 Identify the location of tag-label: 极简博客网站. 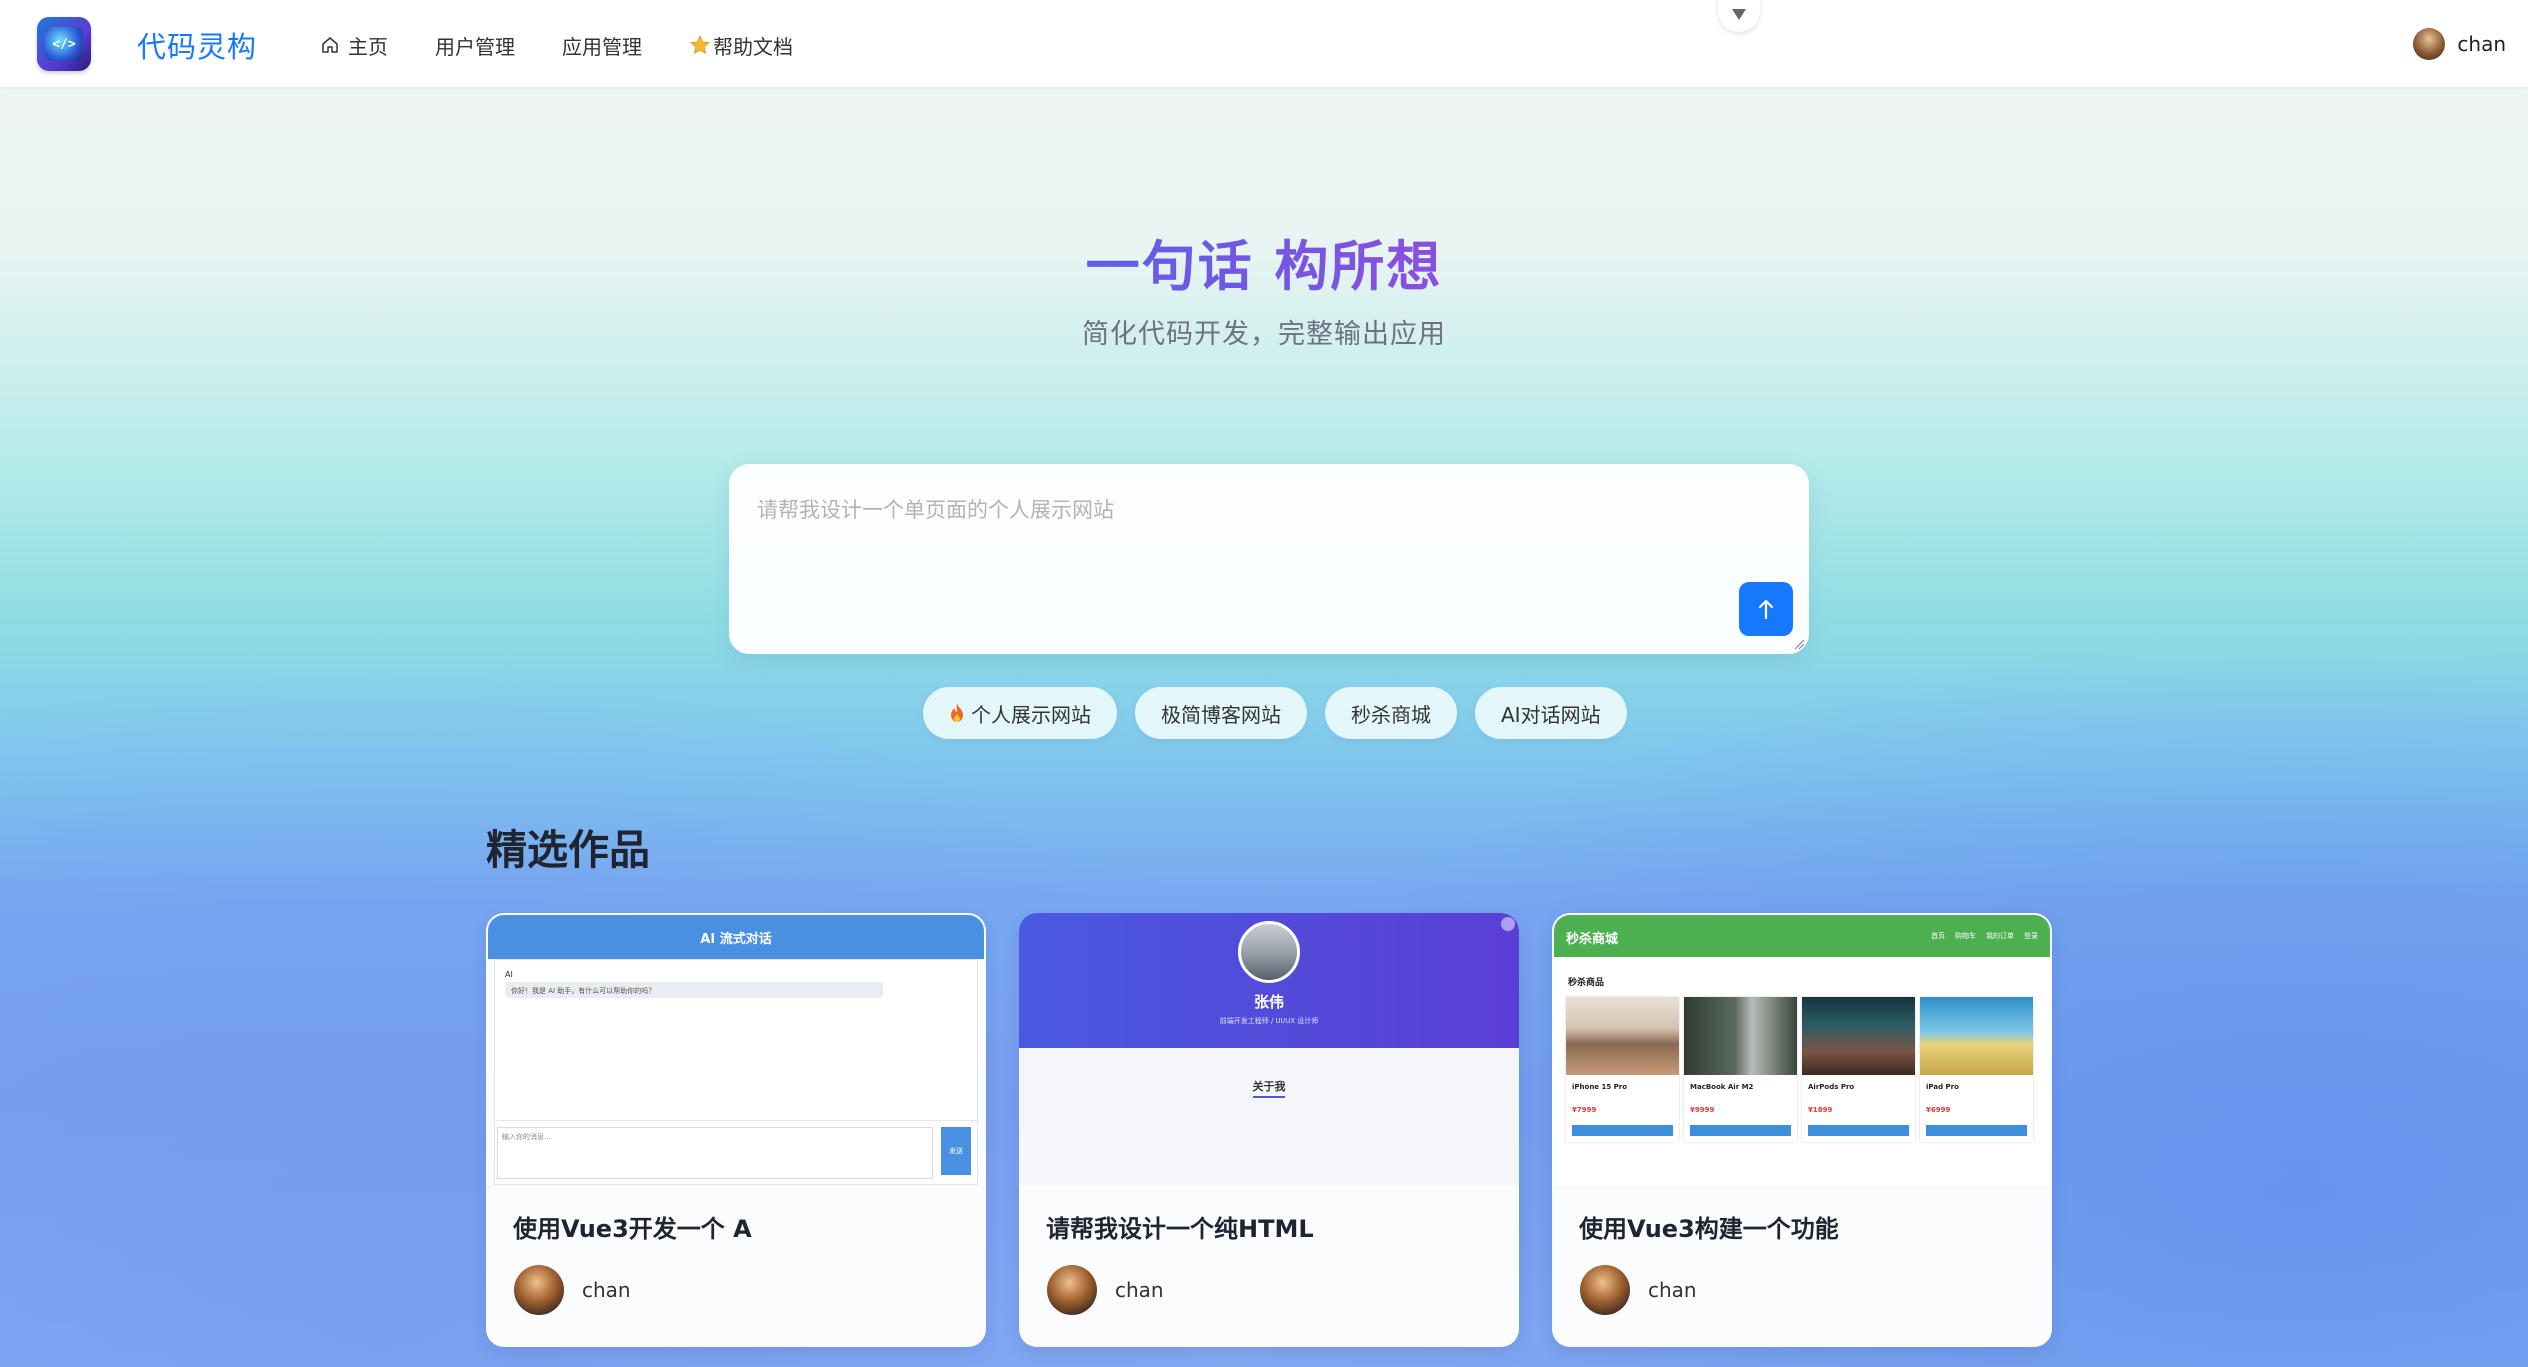
(1221, 714).